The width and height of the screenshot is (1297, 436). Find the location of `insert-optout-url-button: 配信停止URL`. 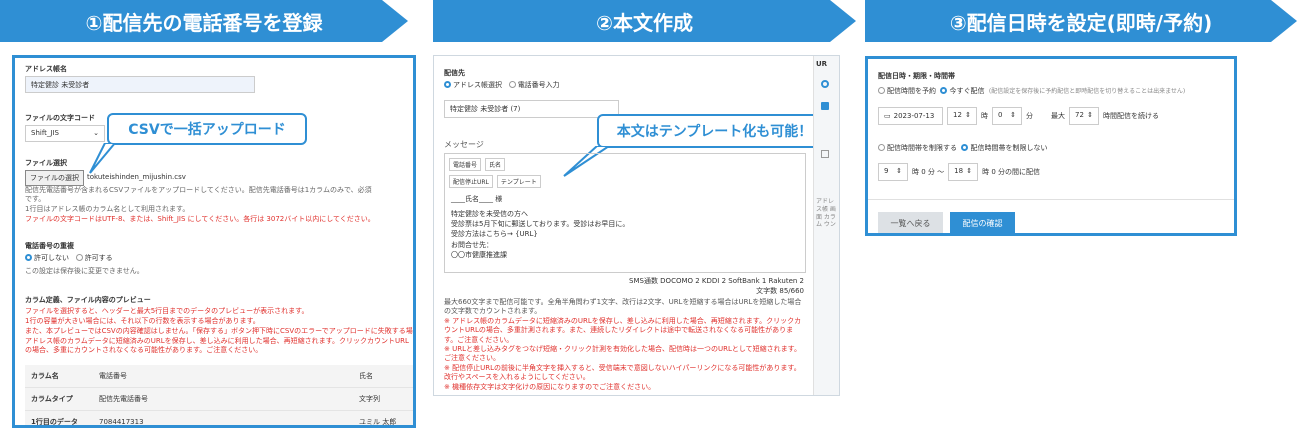

insert-optout-url-button: 配信停止URL is located at coordinates (471, 181).